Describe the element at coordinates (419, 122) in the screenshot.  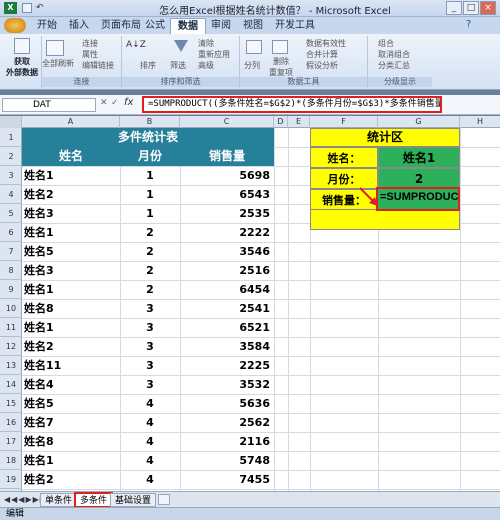
I see `column-header-g: G` at that location.